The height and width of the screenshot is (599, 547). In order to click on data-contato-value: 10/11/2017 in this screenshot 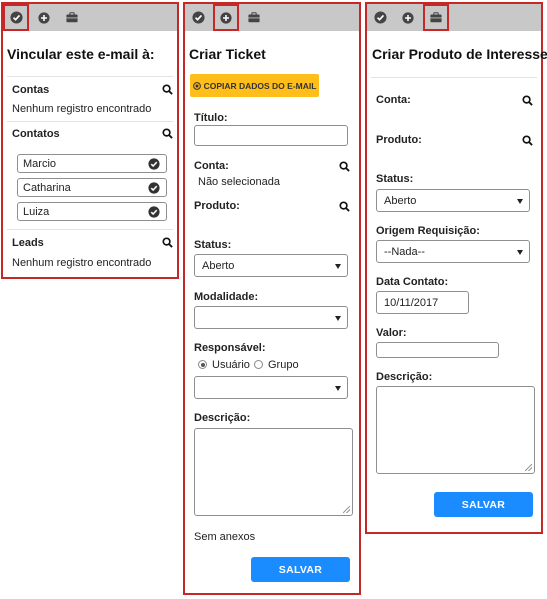, I will do `click(411, 302)`.